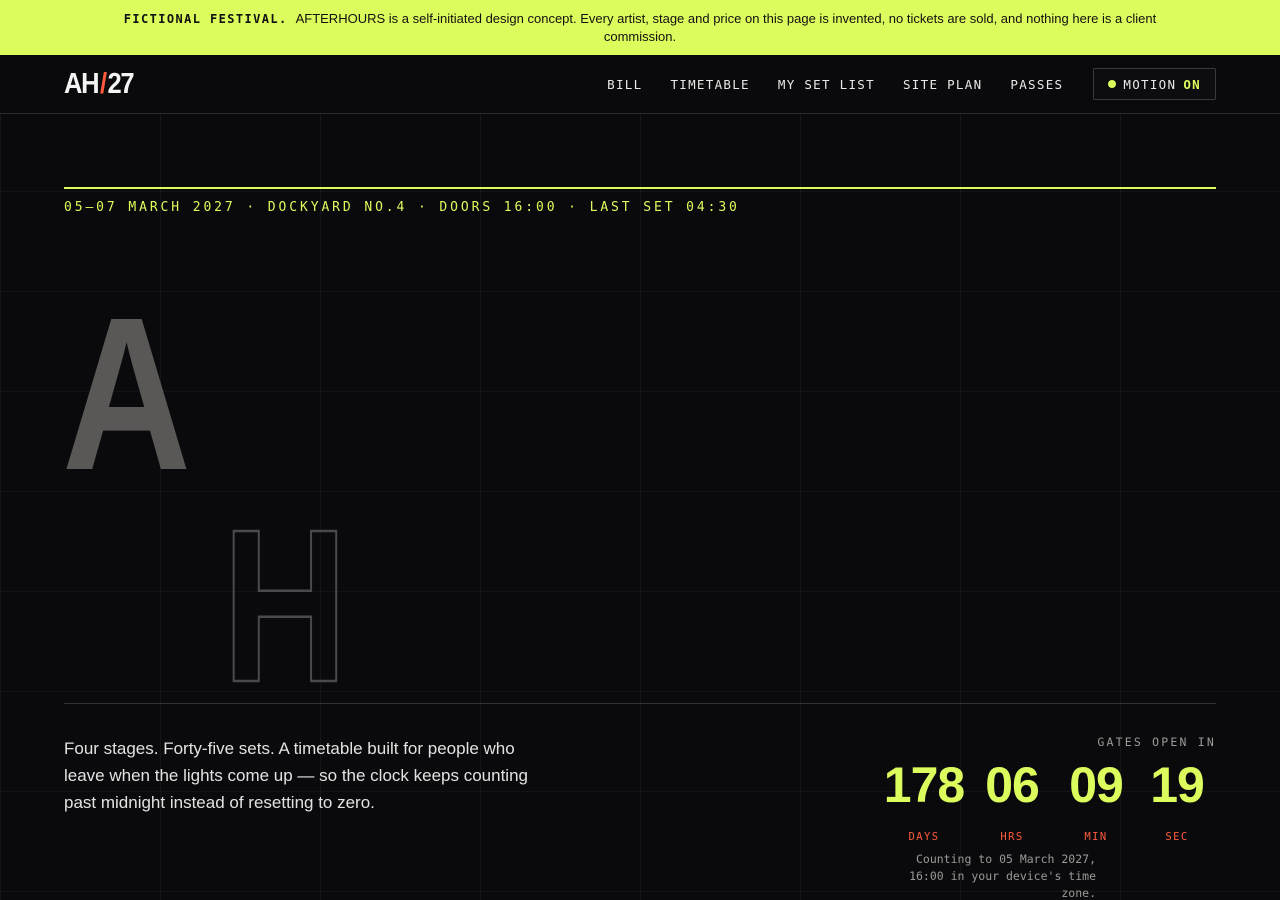 Image resolution: width=1280 pixels, height=900 pixels. I want to click on nav-item-bill: BILL, so click(624, 84).